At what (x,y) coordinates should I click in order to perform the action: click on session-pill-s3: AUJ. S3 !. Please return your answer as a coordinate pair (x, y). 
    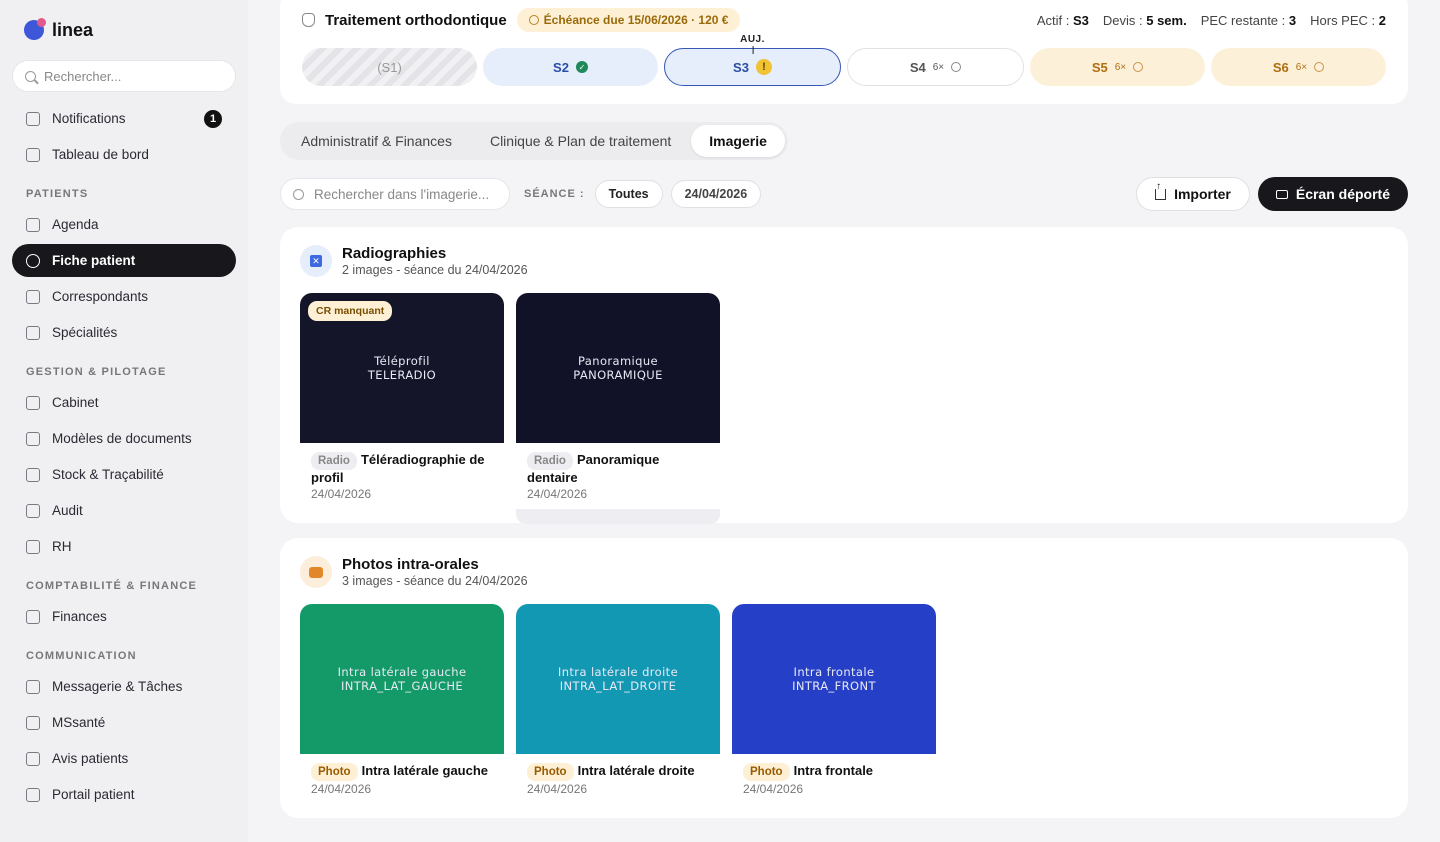
    Looking at the image, I should click on (752, 60).